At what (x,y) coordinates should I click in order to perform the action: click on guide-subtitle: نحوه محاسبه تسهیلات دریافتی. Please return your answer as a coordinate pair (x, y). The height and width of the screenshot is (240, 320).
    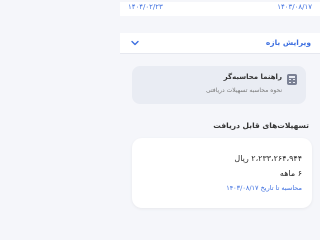
    Looking at the image, I should click on (243, 90).